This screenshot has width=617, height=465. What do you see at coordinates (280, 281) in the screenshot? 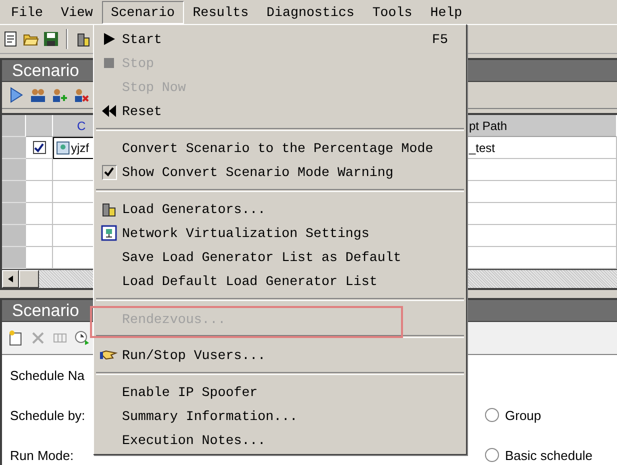
I see `menu-item: Load Default Load Generator List` at bounding box center [280, 281].